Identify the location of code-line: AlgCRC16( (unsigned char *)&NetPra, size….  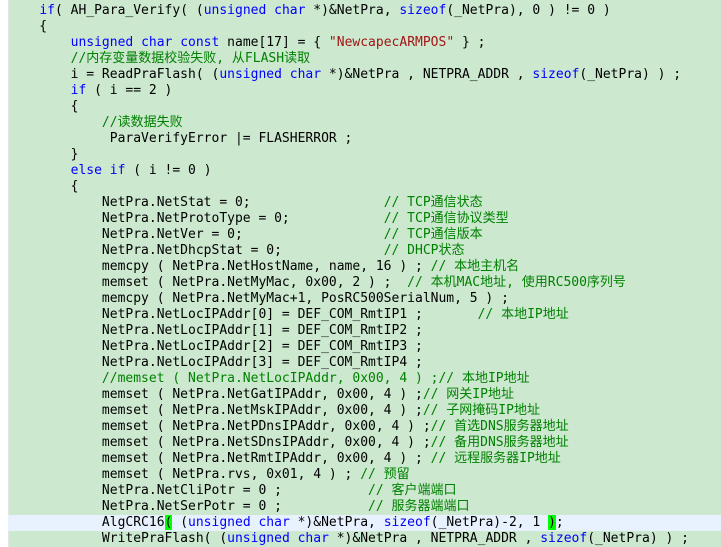
(364, 523).